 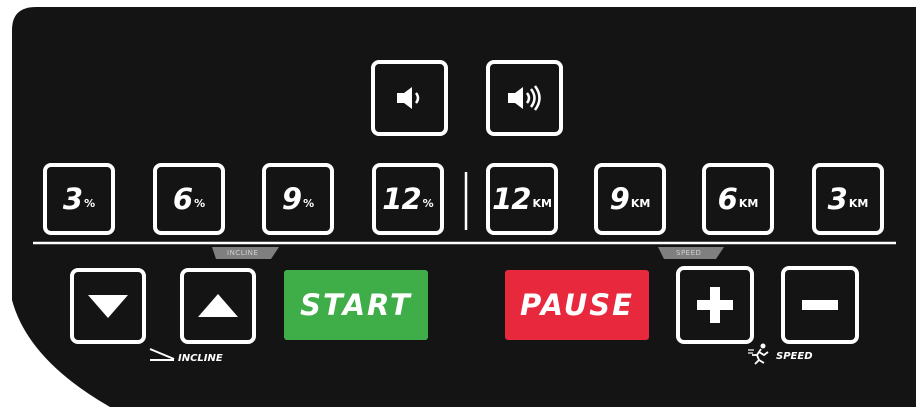 I want to click on incline-down-button, so click(x=108, y=306).